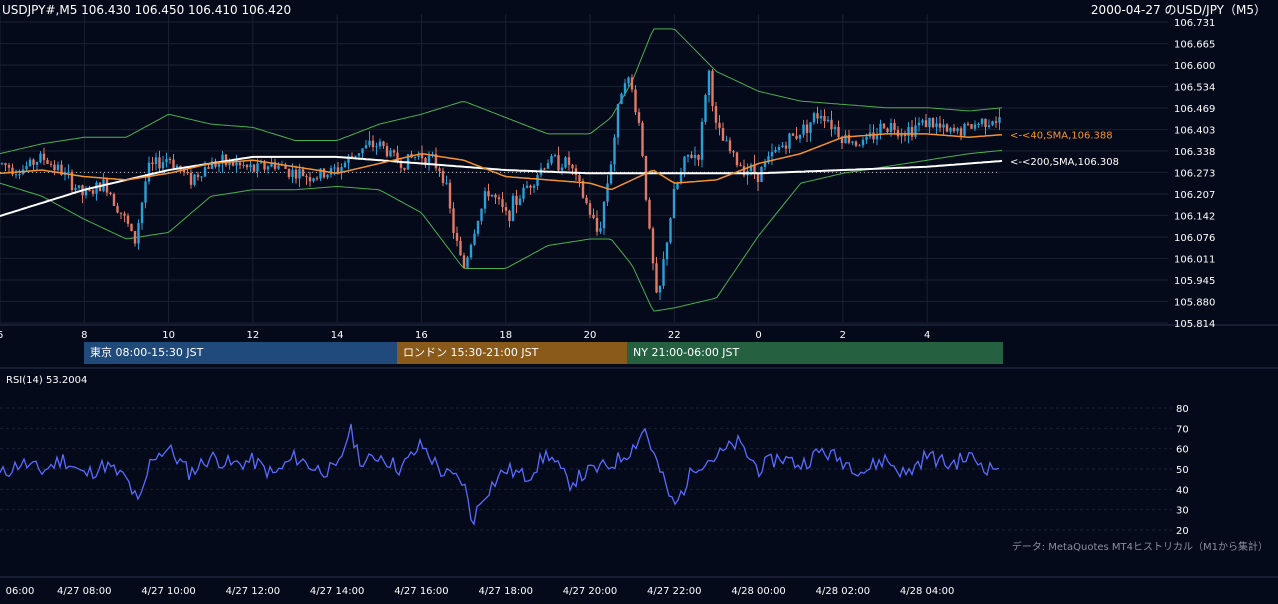  Describe the element at coordinates (421, 591) in the screenshot. I see `time-axis-label: 4/27 16:00` at that location.